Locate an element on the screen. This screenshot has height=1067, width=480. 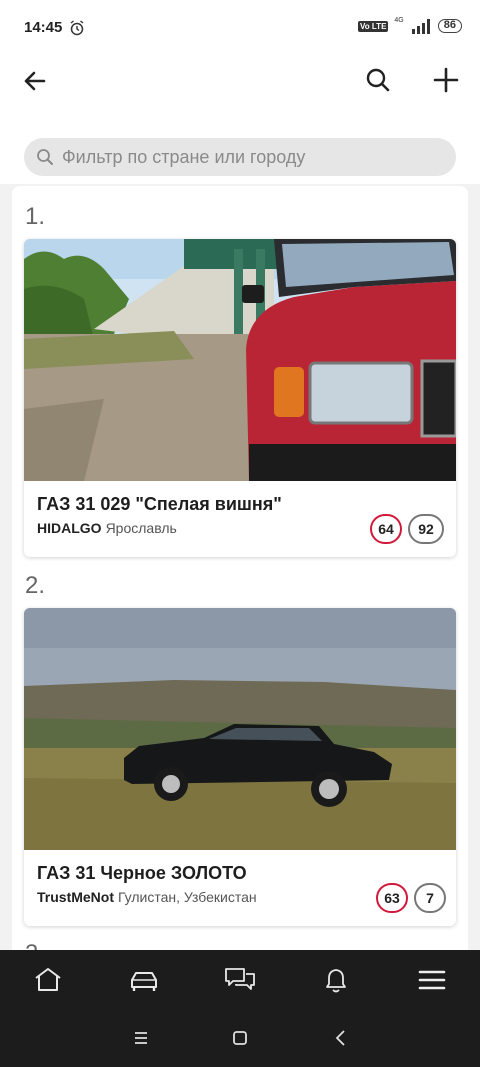
home-square-icon is located at coordinates (240, 1038).